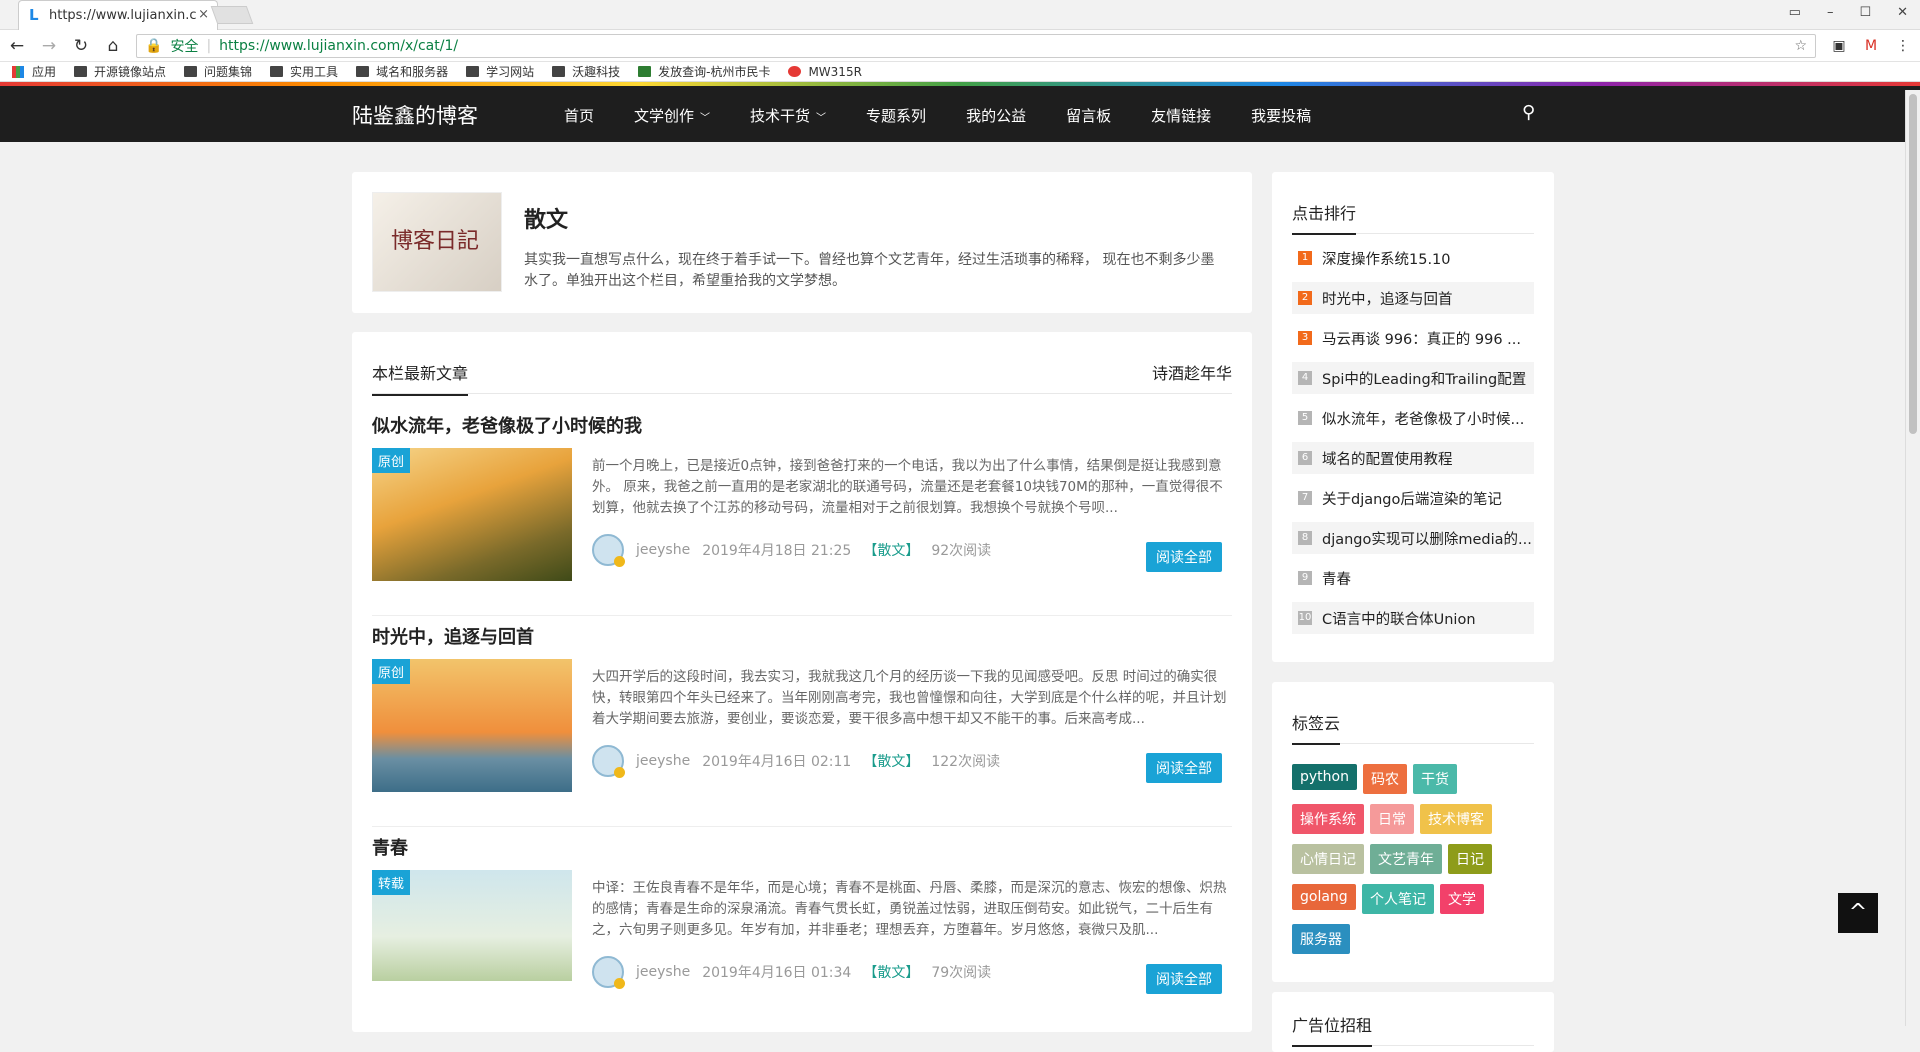 The image size is (1920, 1052). What do you see at coordinates (704, 71) in the screenshot?
I see `bookmark-link: 发放查询-杭州市民卡` at bounding box center [704, 71].